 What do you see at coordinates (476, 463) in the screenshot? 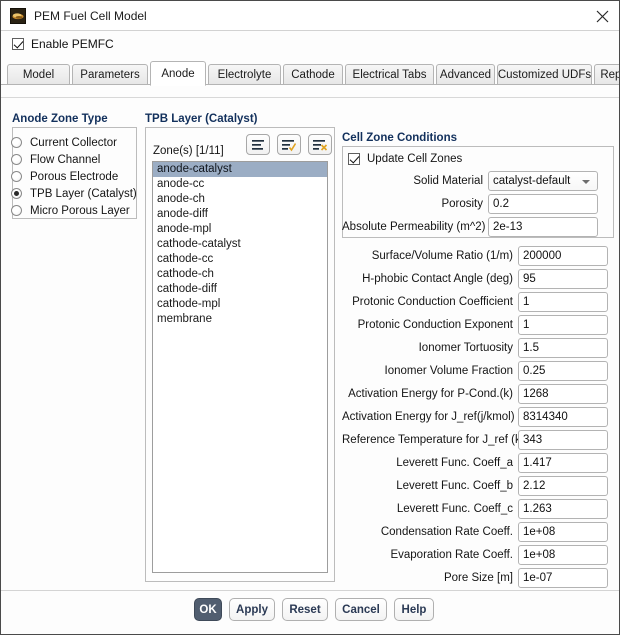
I see `param-row-leverett-func-coeff-a: Leverett Func. Coeff_a` at bounding box center [476, 463].